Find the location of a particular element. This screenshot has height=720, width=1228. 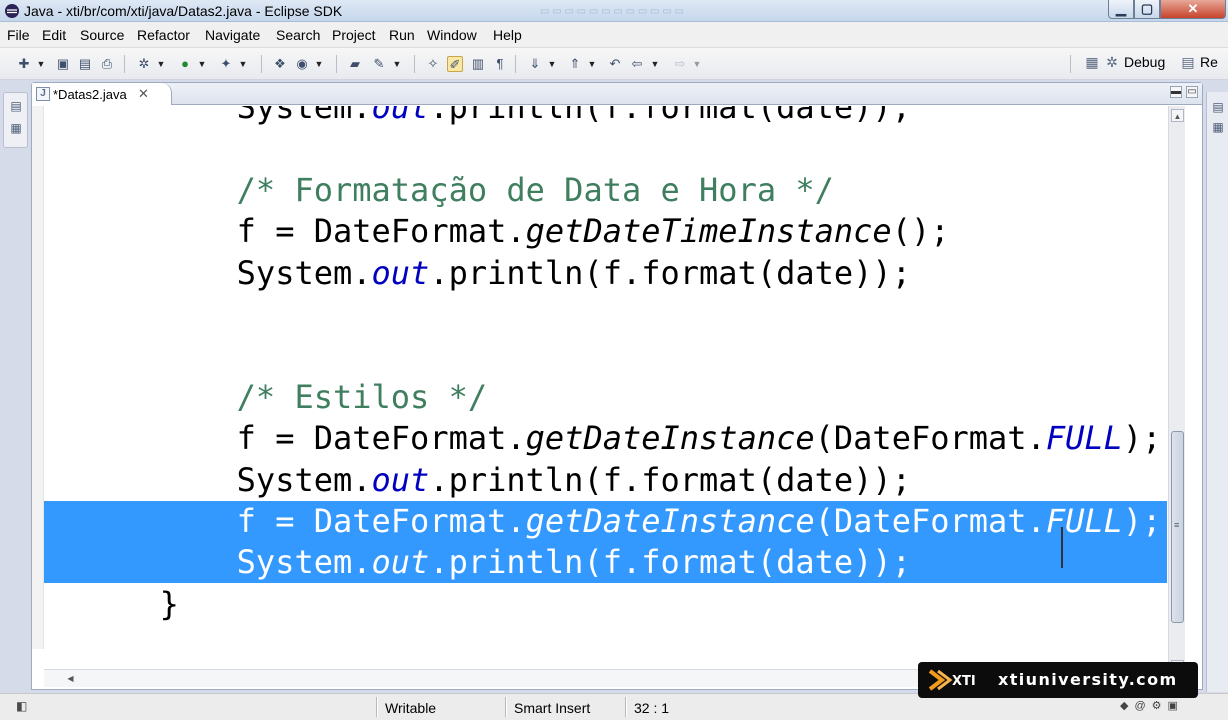

resource-perspective-icon: ▤ is located at coordinates (1188, 62).